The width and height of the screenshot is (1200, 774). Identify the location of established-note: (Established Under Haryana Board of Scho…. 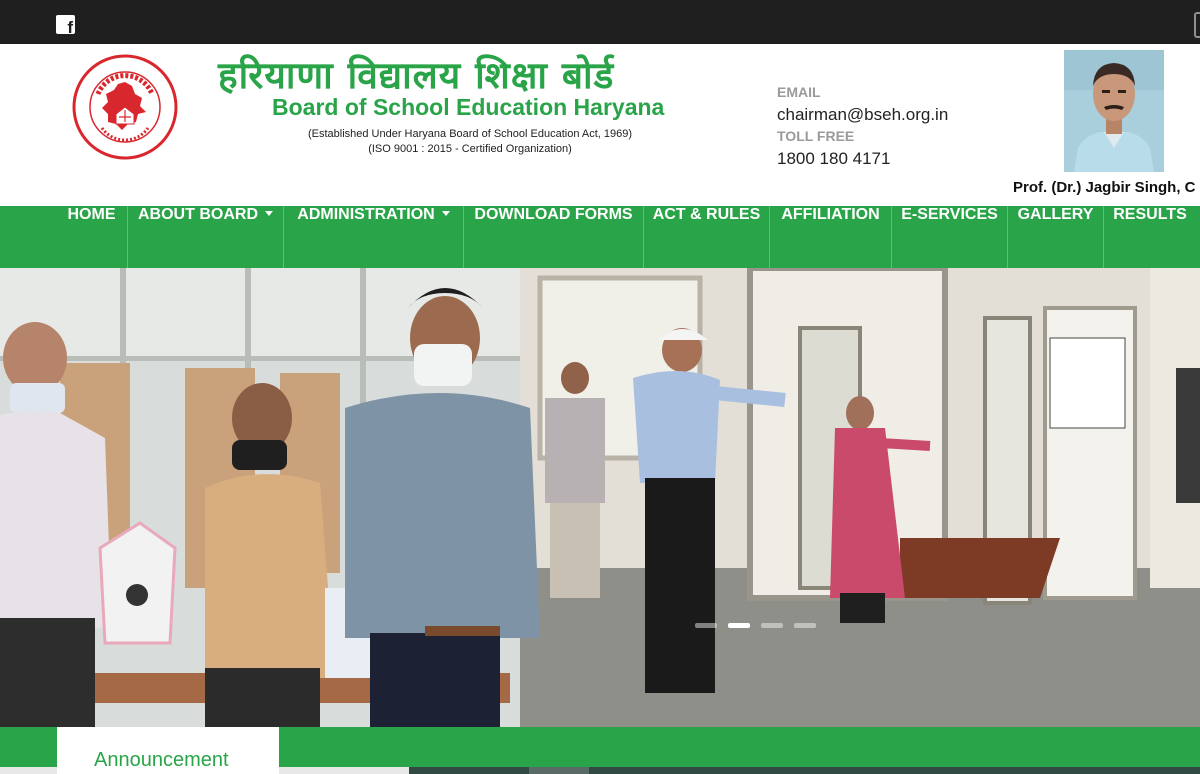
(470, 134).